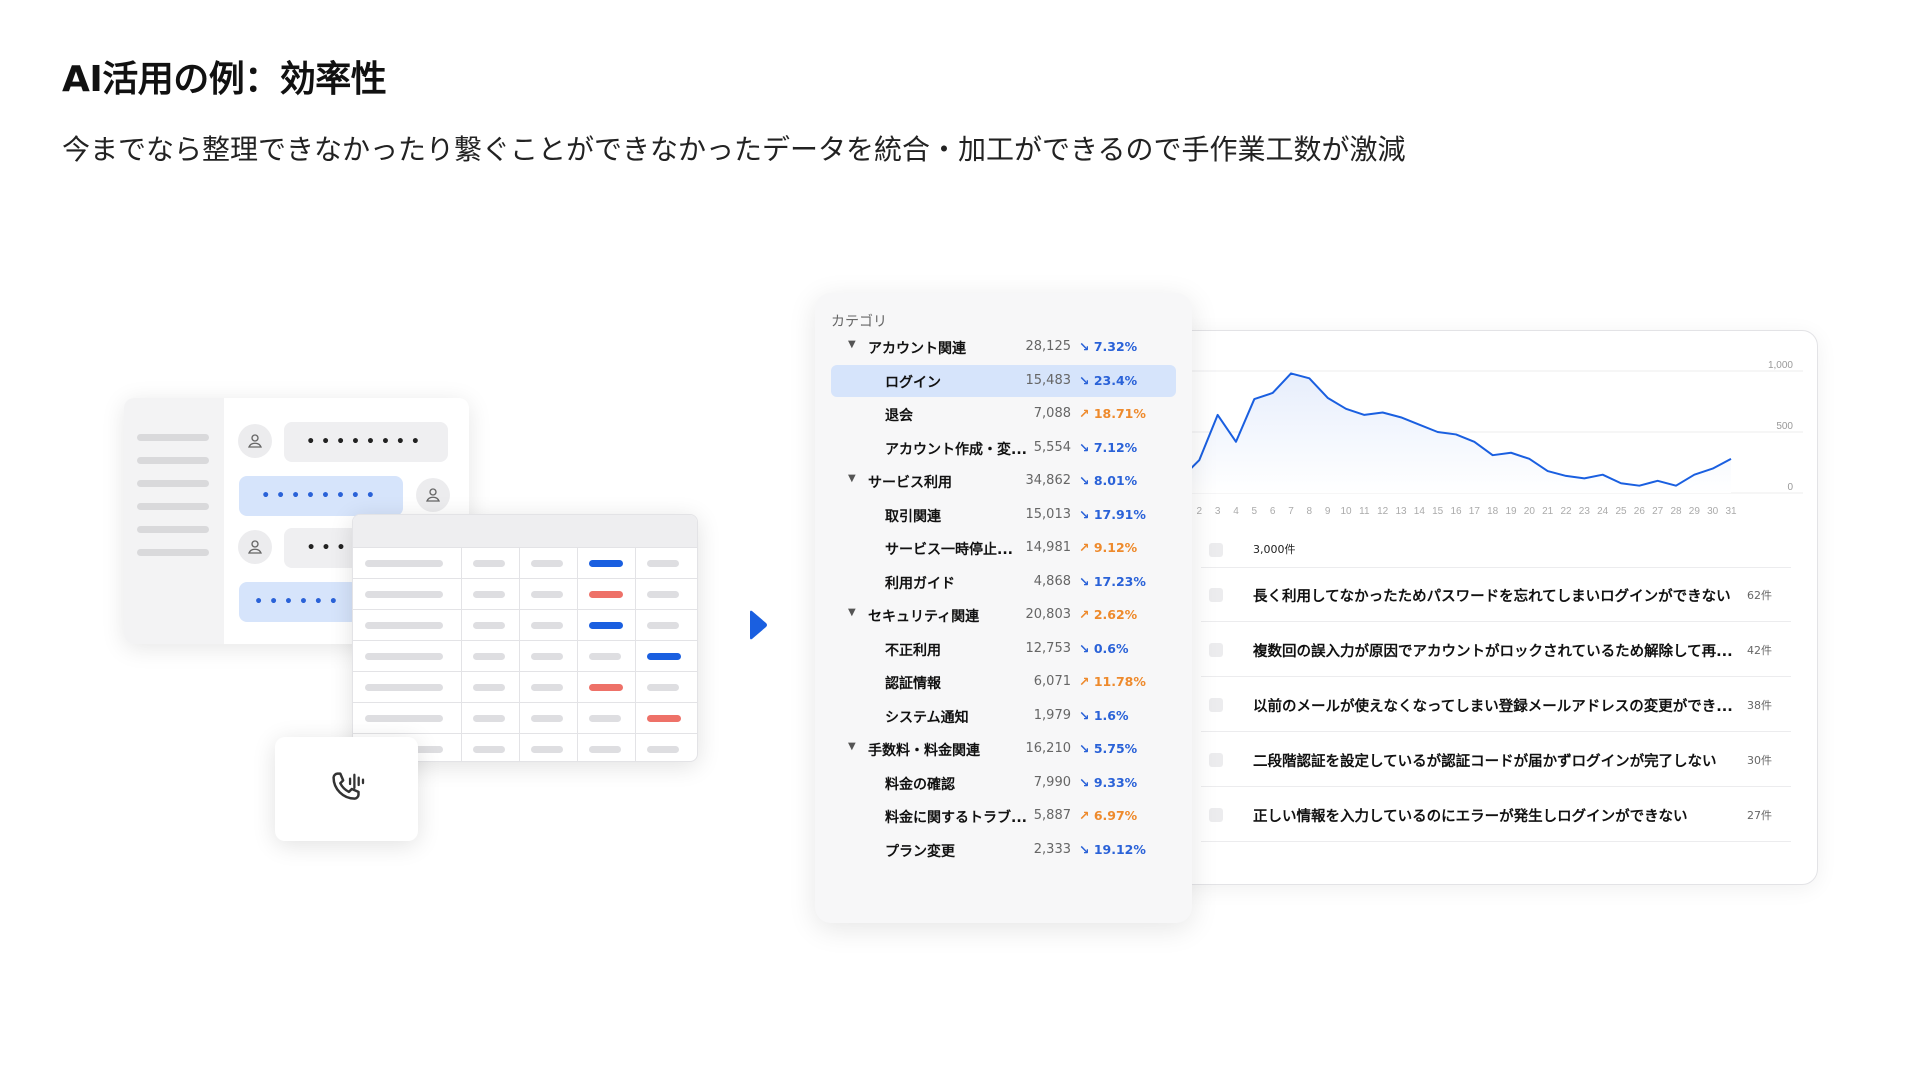  I want to click on area-fill, so click(1456, 433).